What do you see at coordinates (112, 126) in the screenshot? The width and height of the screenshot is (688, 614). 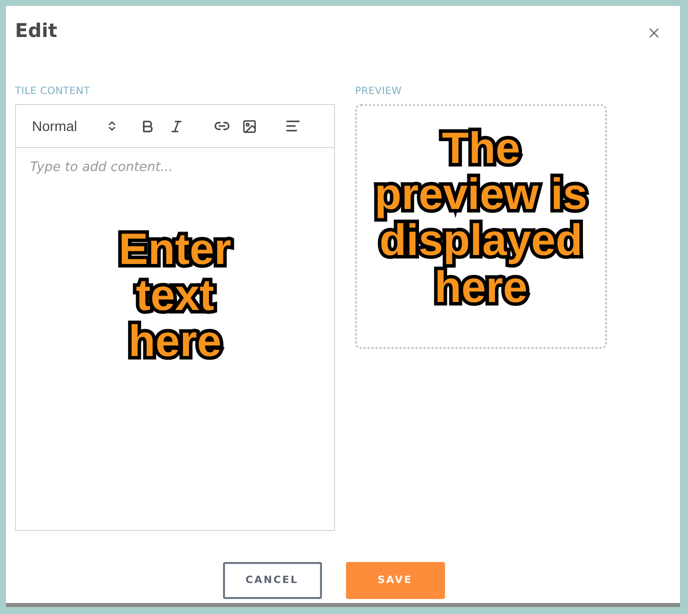 I see `sort-arrows-icon` at bounding box center [112, 126].